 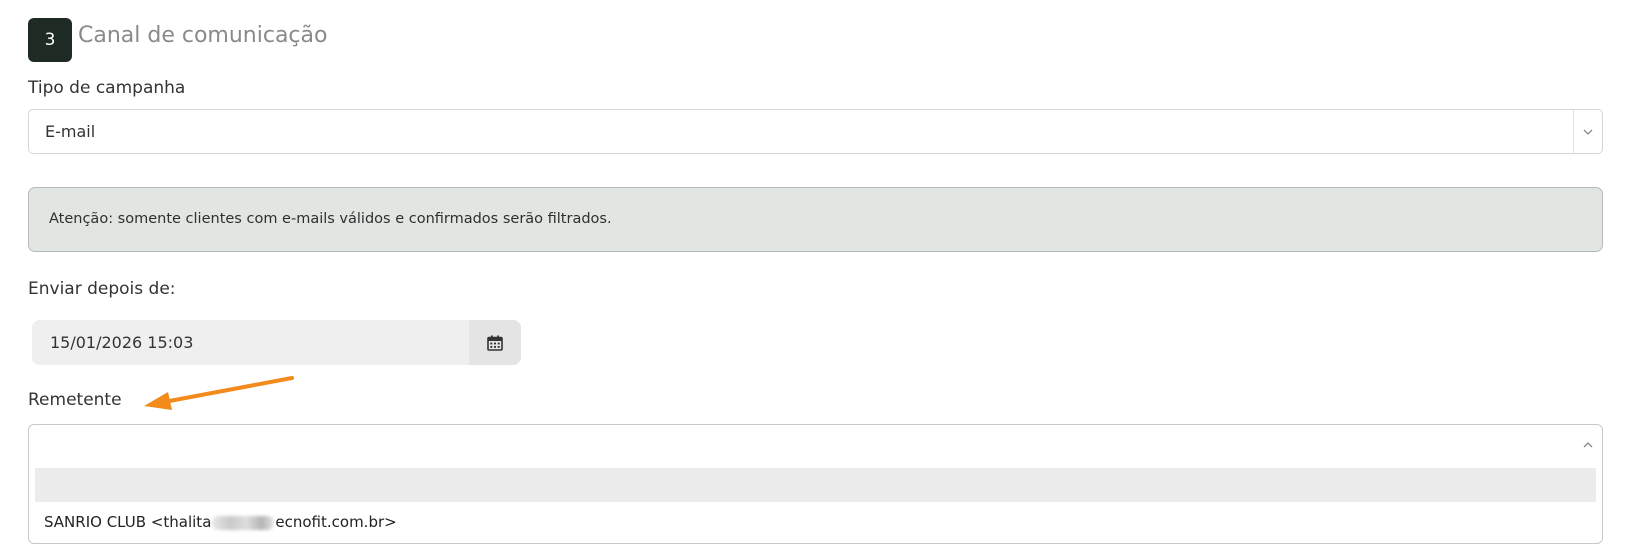 I want to click on send-after-field: 15/01/2026 15:03, so click(x=276, y=342).